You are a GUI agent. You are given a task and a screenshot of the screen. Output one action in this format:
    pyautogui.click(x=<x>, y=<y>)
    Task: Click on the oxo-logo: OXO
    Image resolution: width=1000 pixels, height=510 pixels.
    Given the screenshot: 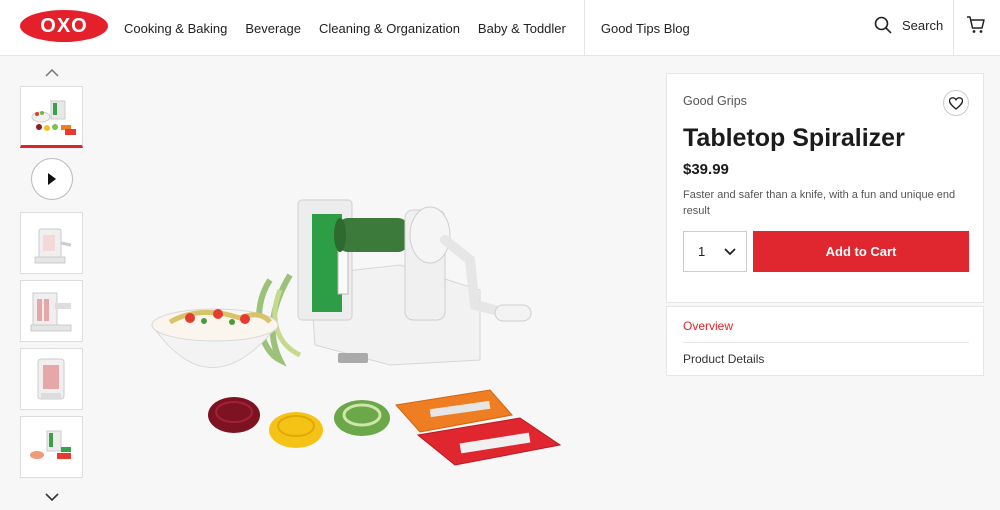 What is the action you would take?
    pyautogui.click(x=64, y=26)
    